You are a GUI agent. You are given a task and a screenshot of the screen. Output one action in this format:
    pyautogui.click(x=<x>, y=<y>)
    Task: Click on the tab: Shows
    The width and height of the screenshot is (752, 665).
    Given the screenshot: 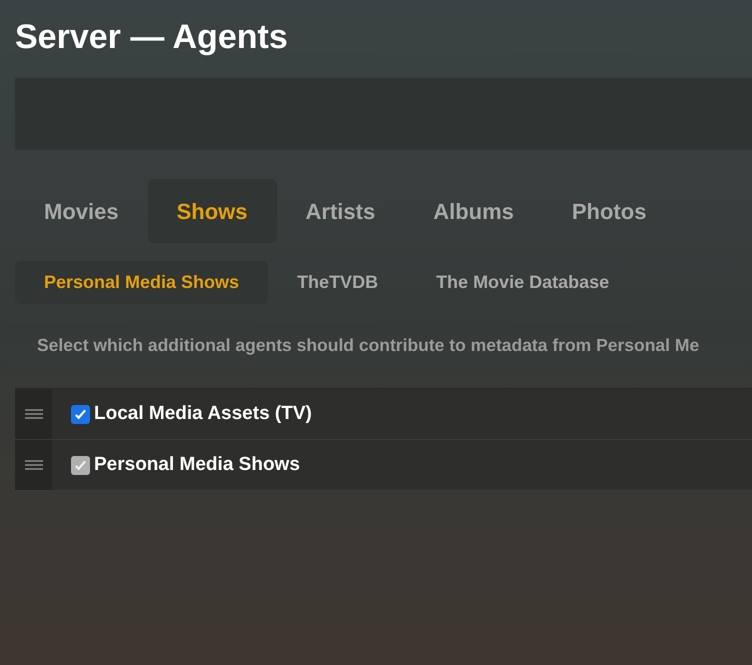 What is the action you would take?
    pyautogui.click(x=212, y=211)
    